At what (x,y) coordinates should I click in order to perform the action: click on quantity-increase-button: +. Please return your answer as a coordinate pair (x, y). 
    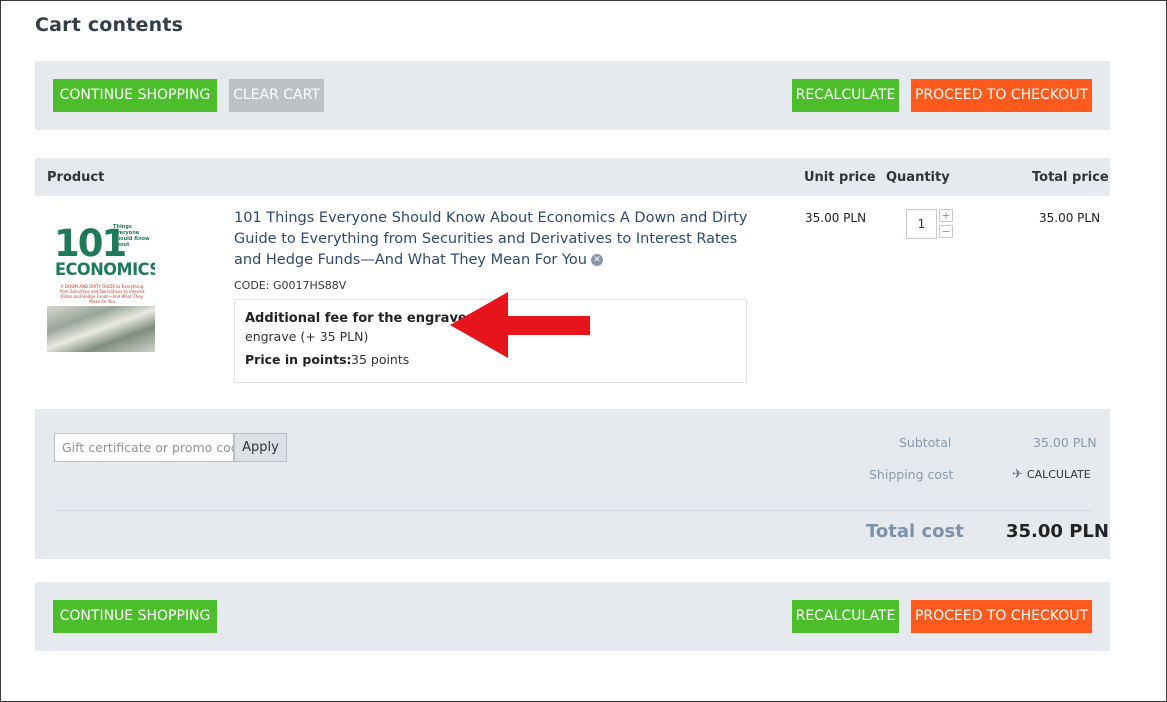
    Looking at the image, I should click on (946, 215).